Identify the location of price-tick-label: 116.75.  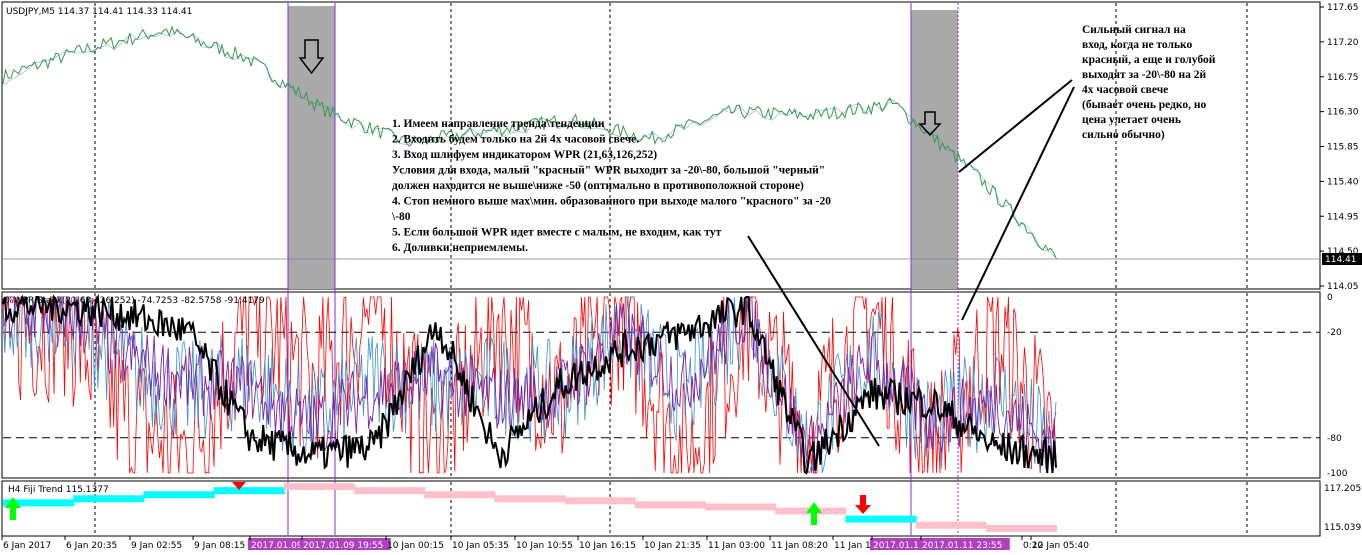
(1343, 78).